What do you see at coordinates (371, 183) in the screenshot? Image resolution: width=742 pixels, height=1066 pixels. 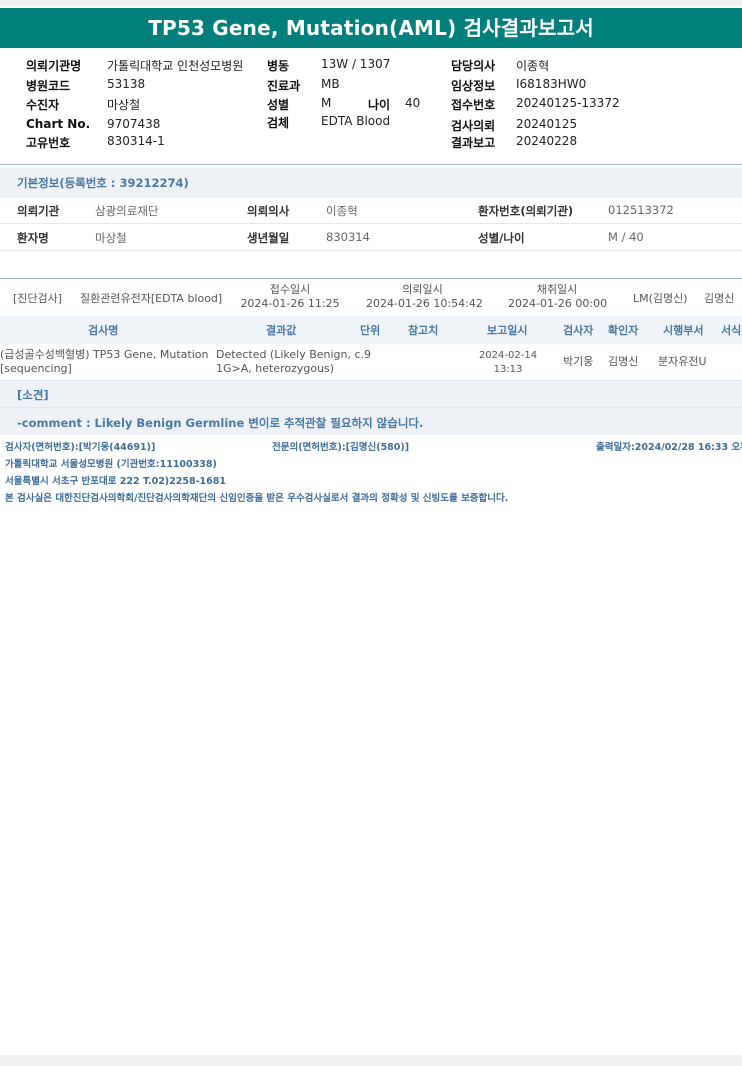 I see `basic-info-title: 기본정보(등록번호 : 39212274)` at bounding box center [371, 183].